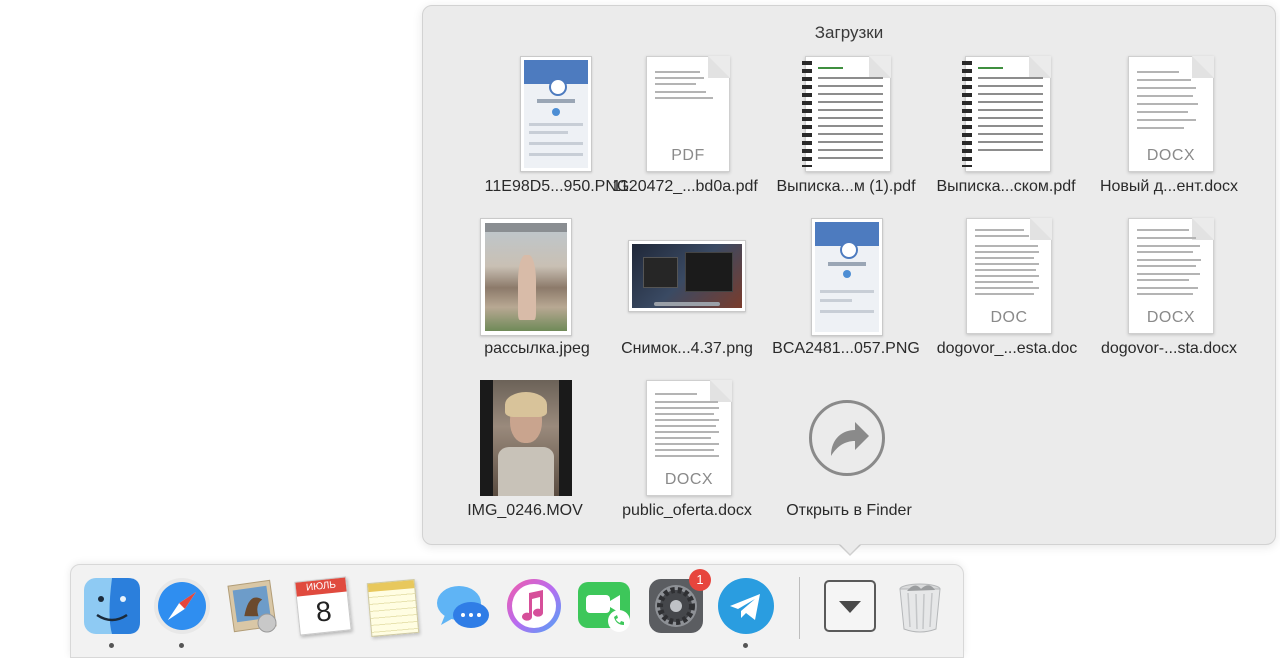  Describe the element at coordinates (537, 348) in the screenshot. I see `item-label: рассылка.jpeg` at that location.